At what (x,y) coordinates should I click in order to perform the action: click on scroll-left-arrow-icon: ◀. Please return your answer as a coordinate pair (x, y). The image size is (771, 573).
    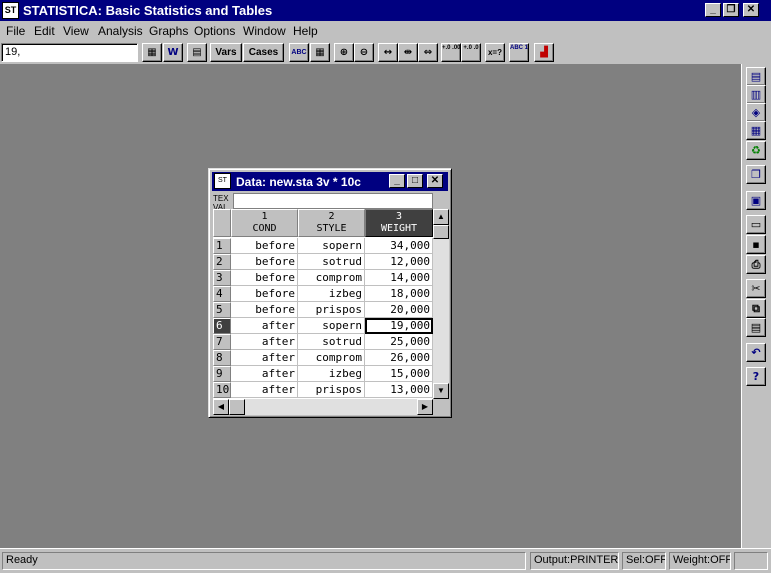
    Looking at the image, I should click on (221, 407).